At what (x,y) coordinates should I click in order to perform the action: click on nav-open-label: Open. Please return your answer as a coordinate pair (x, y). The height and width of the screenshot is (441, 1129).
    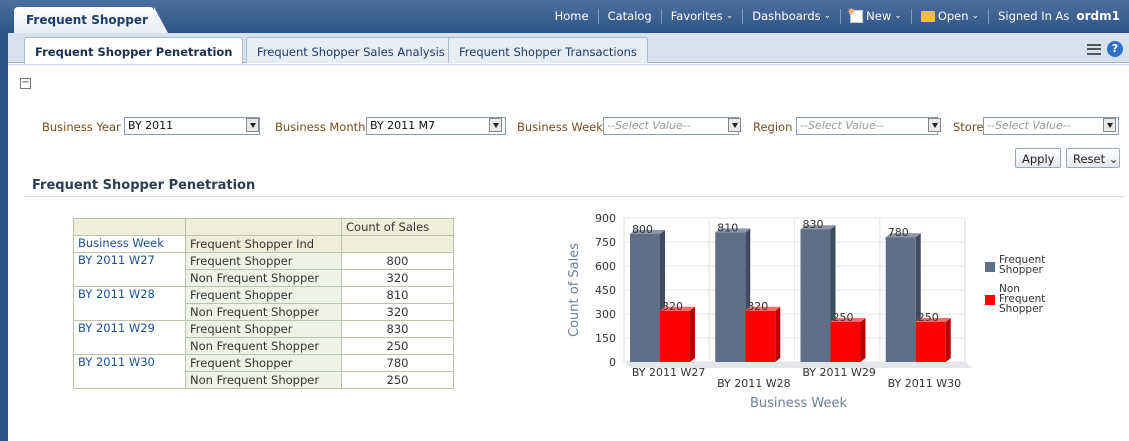
    Looking at the image, I should click on (953, 16).